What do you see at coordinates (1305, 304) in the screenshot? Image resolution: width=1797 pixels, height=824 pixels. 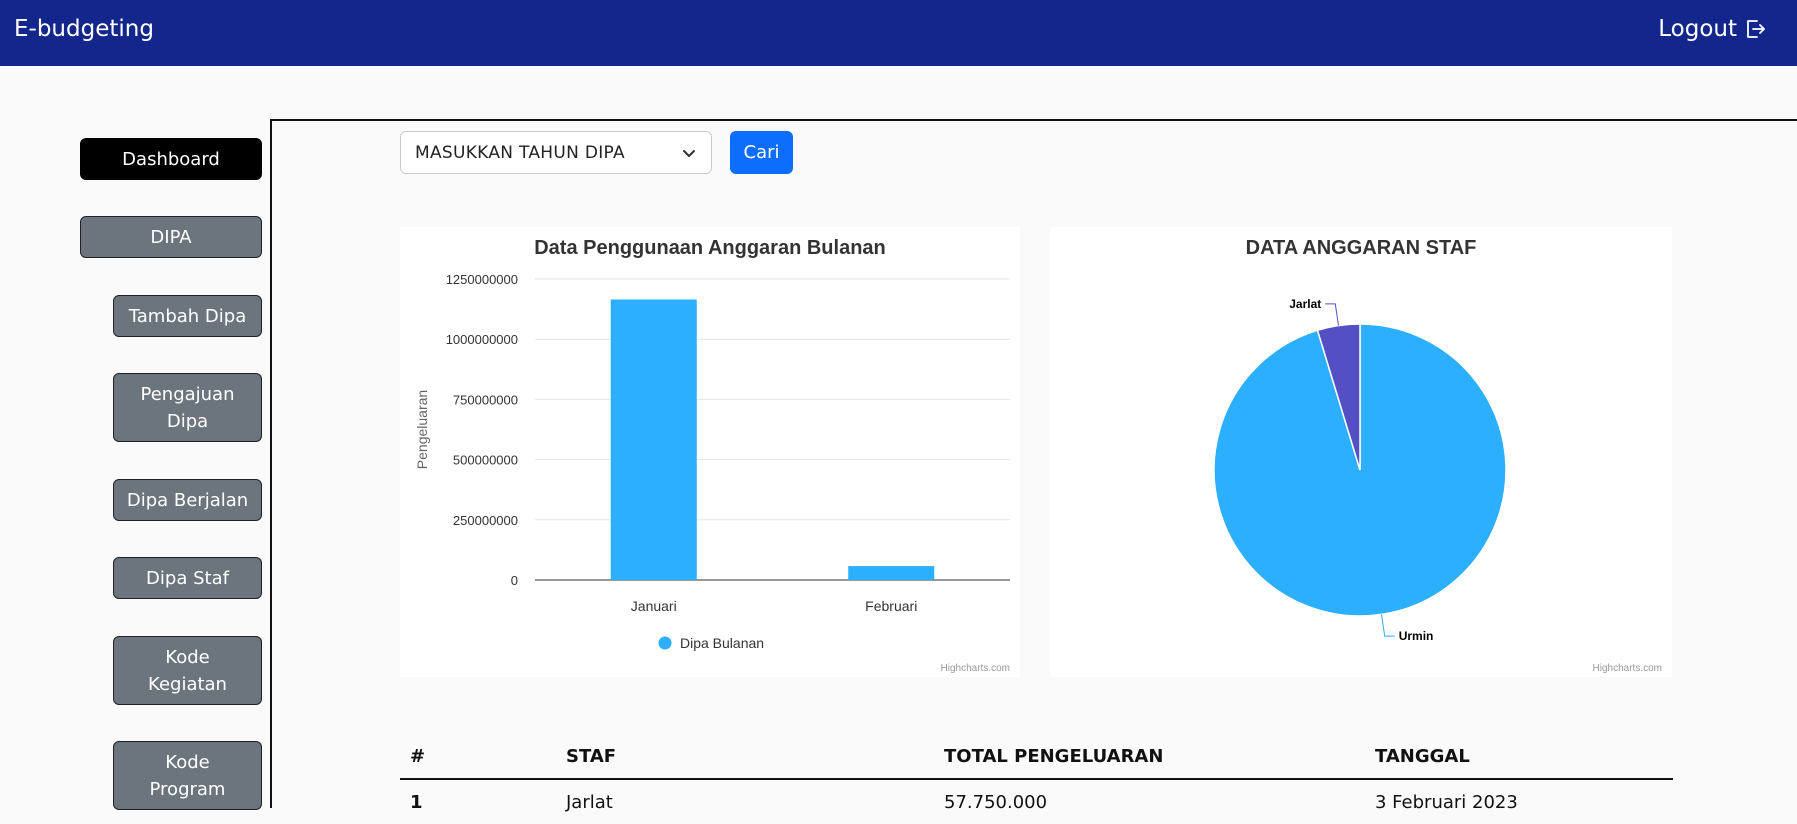 I see `pie-data-label: Jarlat` at bounding box center [1305, 304].